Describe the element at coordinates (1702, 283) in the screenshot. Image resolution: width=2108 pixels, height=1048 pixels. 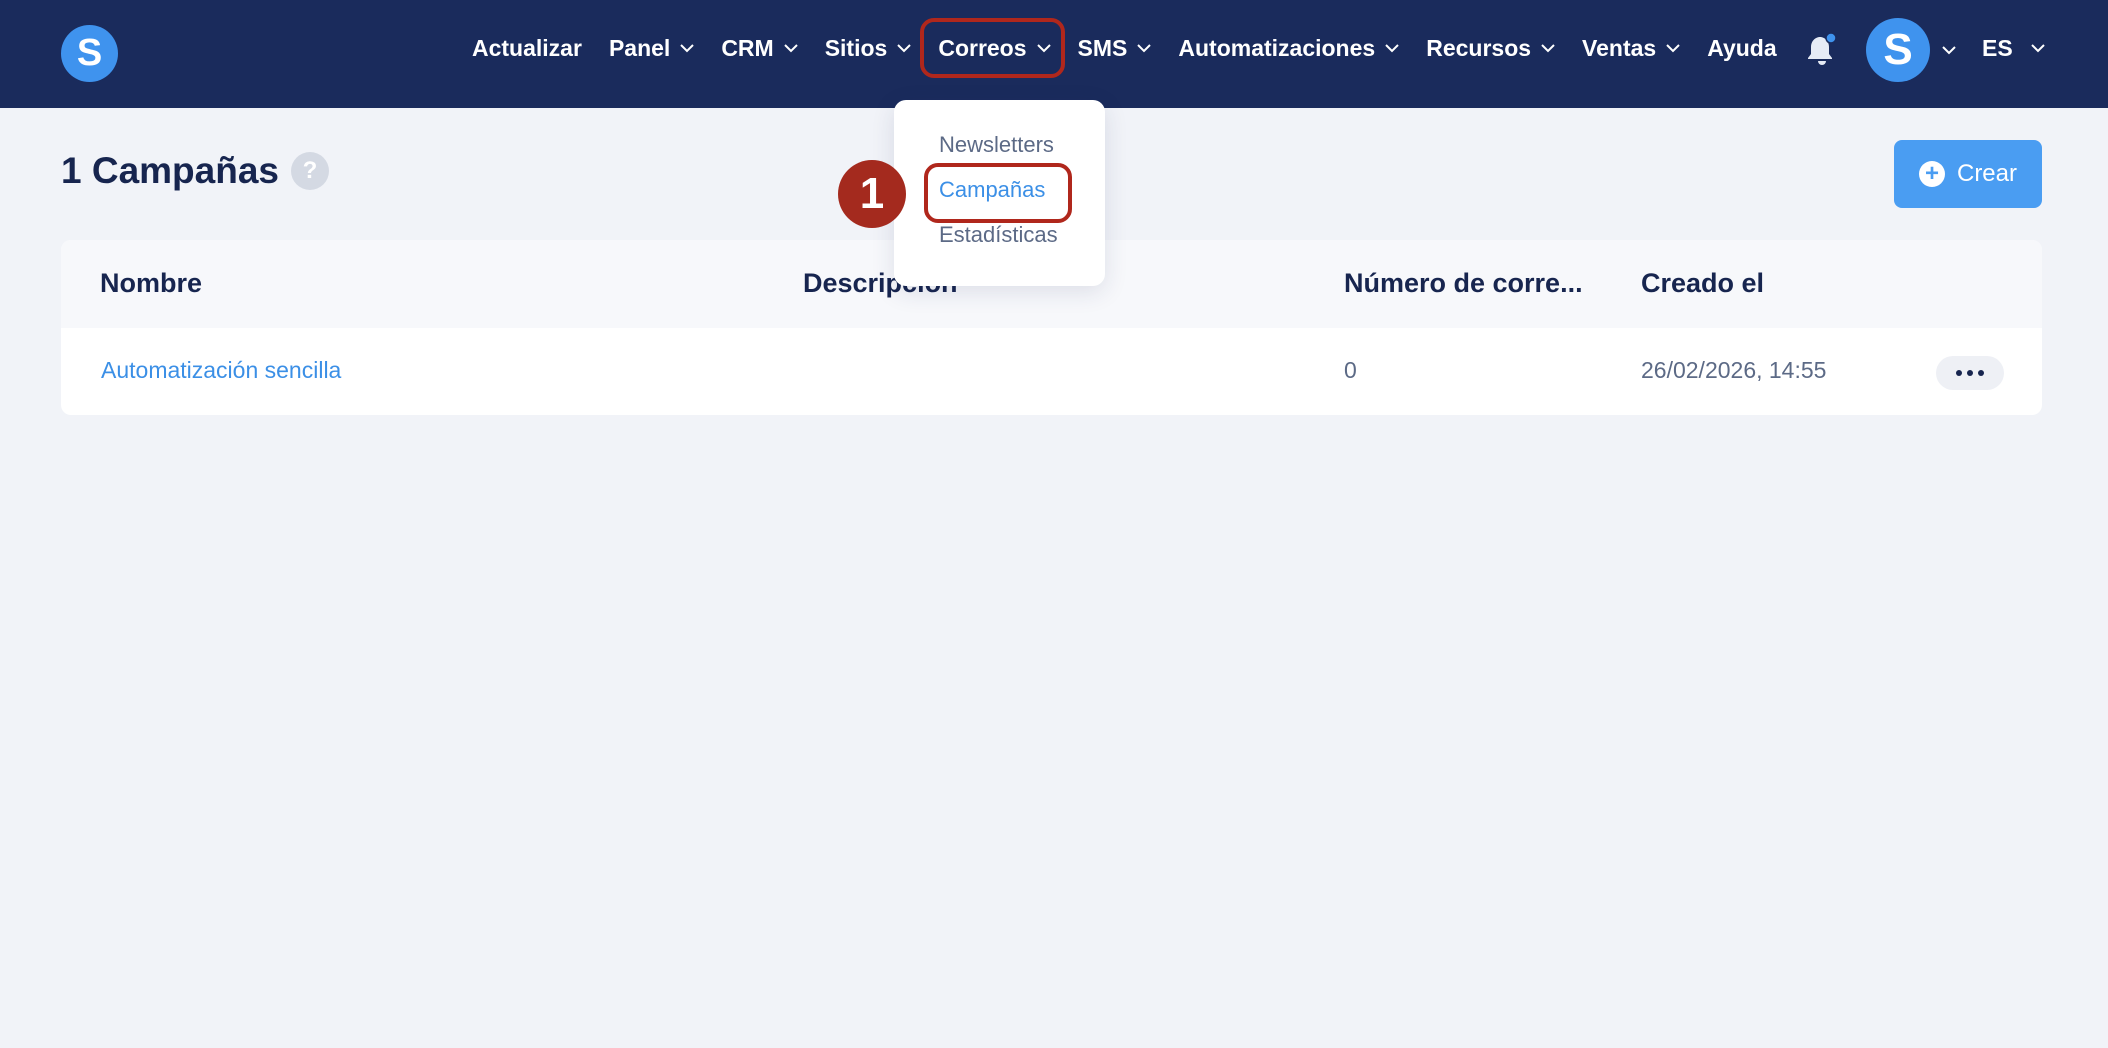
I see `column-header-creado-el: Creado el` at that location.